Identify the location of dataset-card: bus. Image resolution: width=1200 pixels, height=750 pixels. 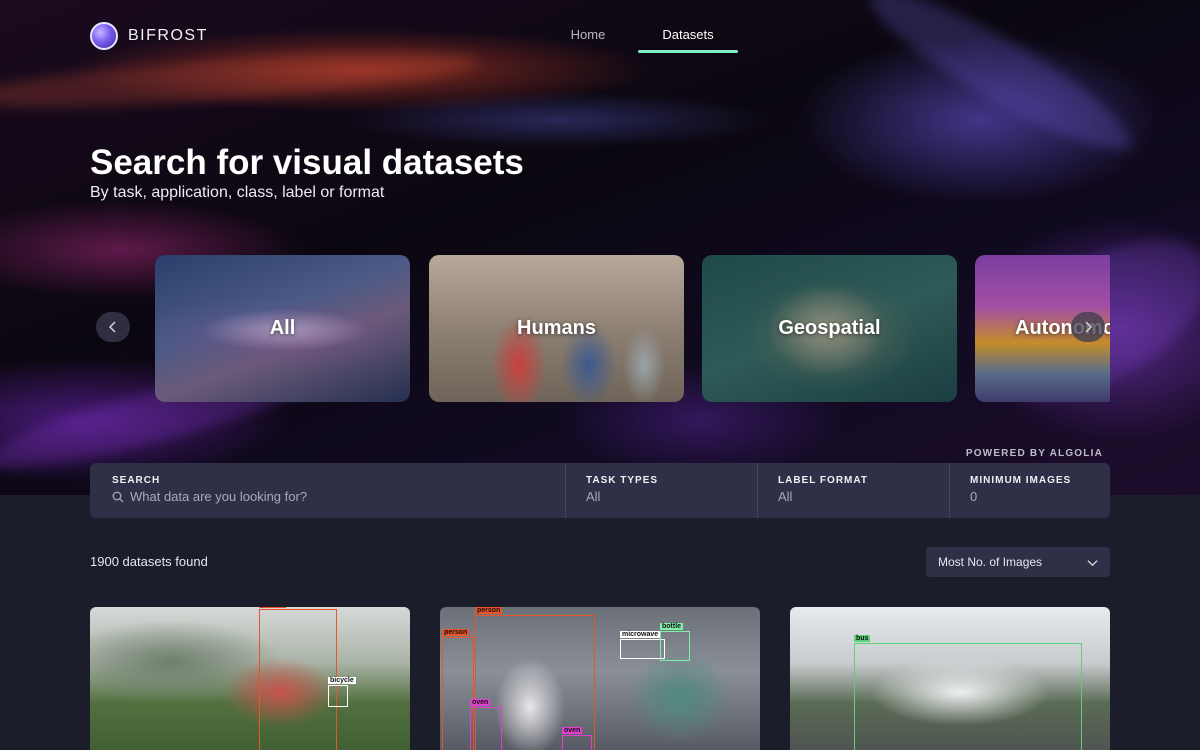
(950, 678).